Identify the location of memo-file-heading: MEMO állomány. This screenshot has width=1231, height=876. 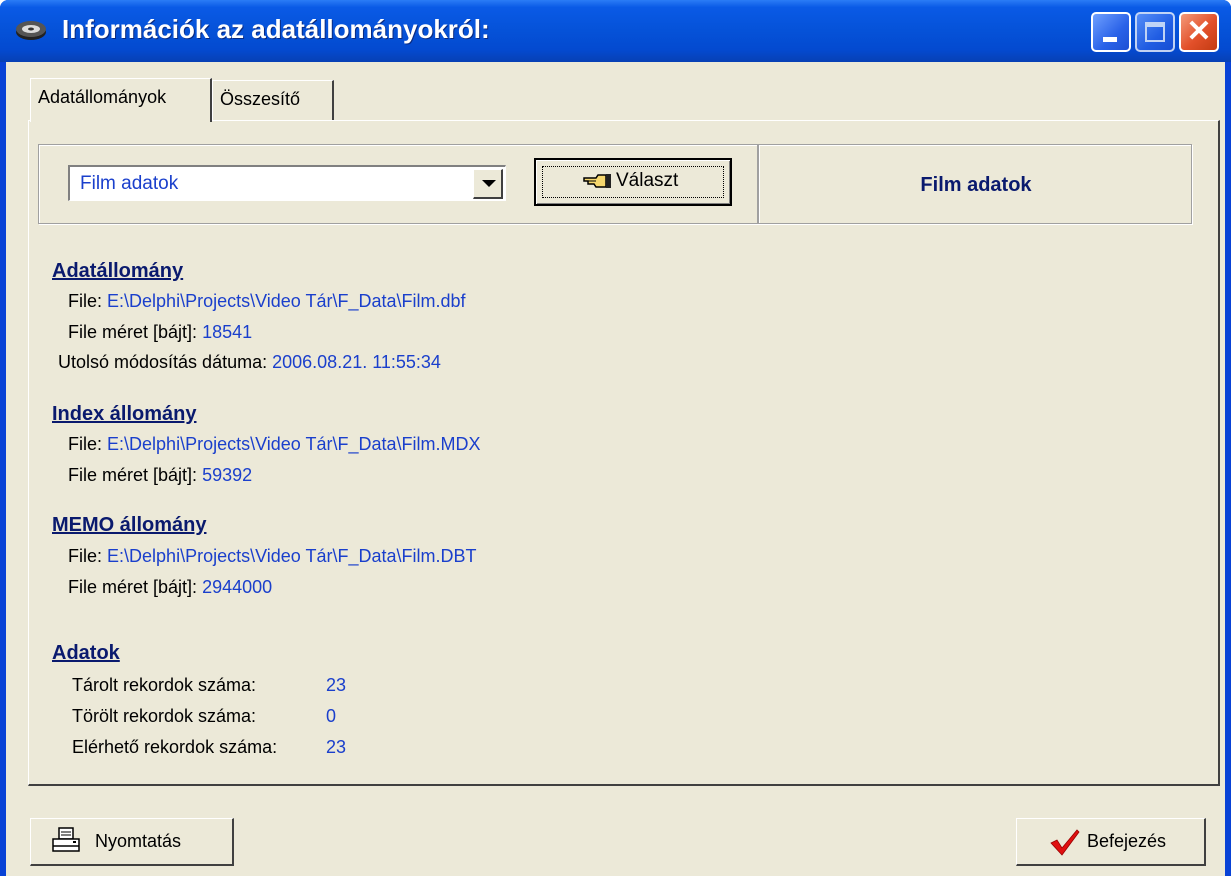
(129, 525).